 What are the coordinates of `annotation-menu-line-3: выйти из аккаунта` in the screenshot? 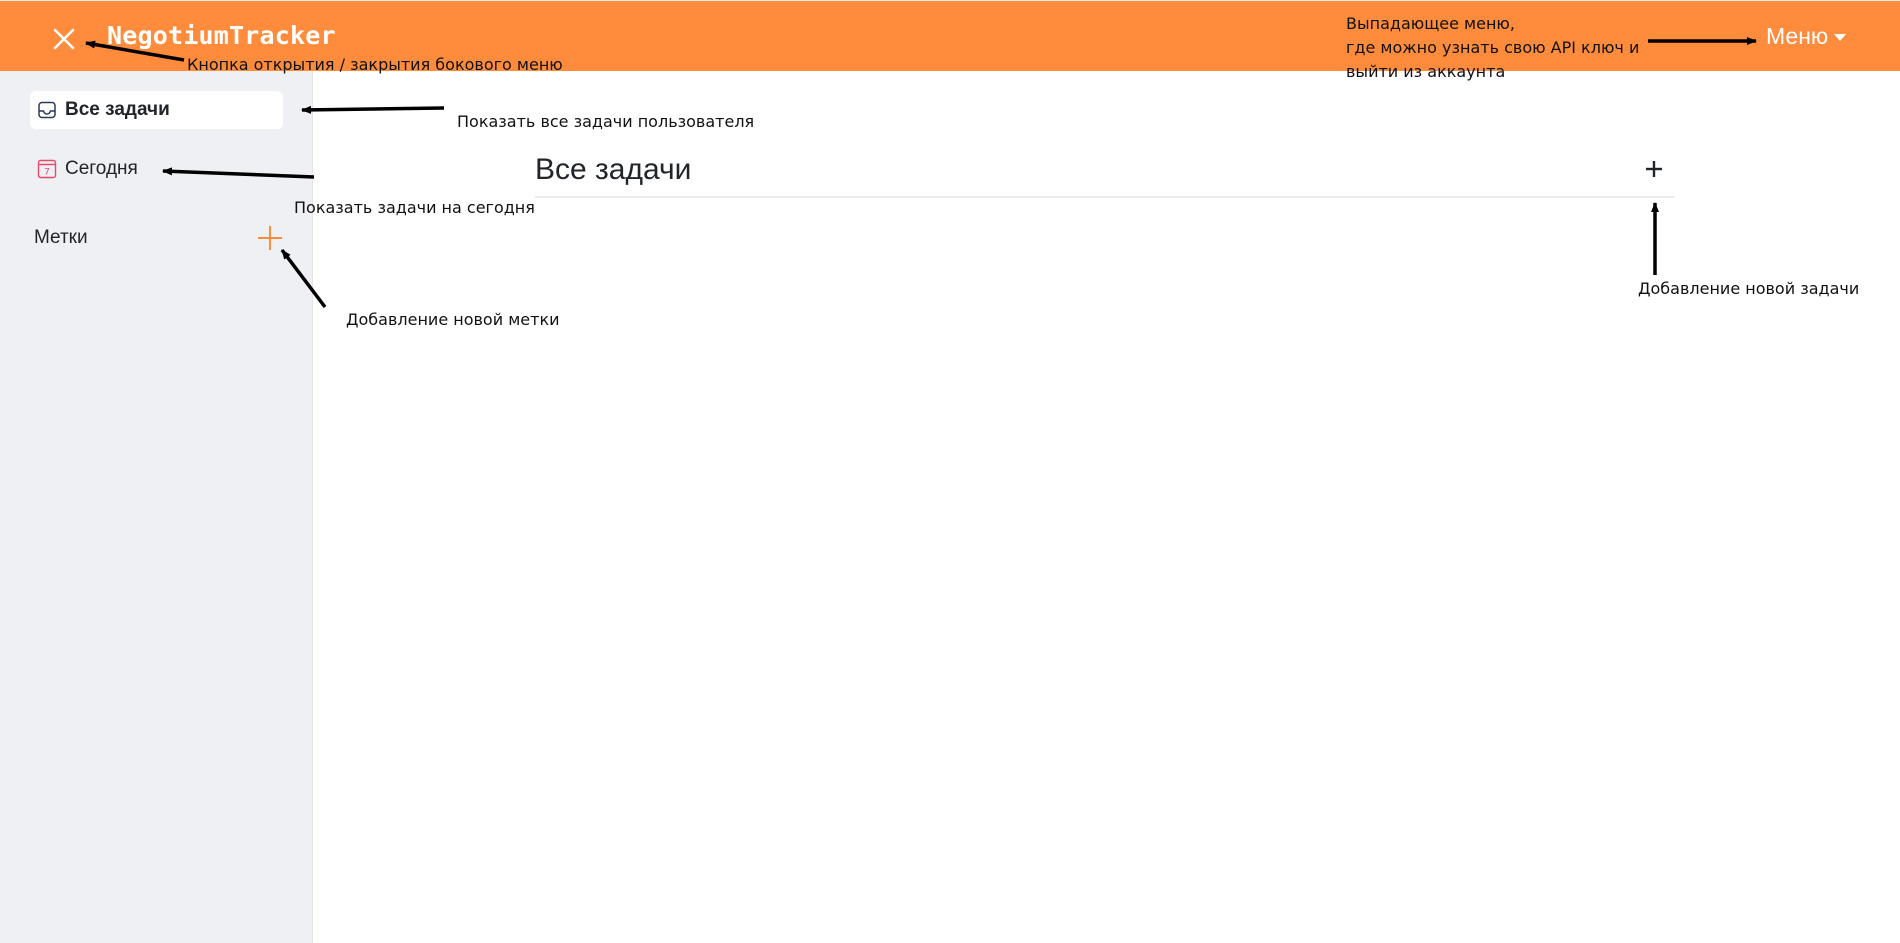 It's located at (1426, 71).